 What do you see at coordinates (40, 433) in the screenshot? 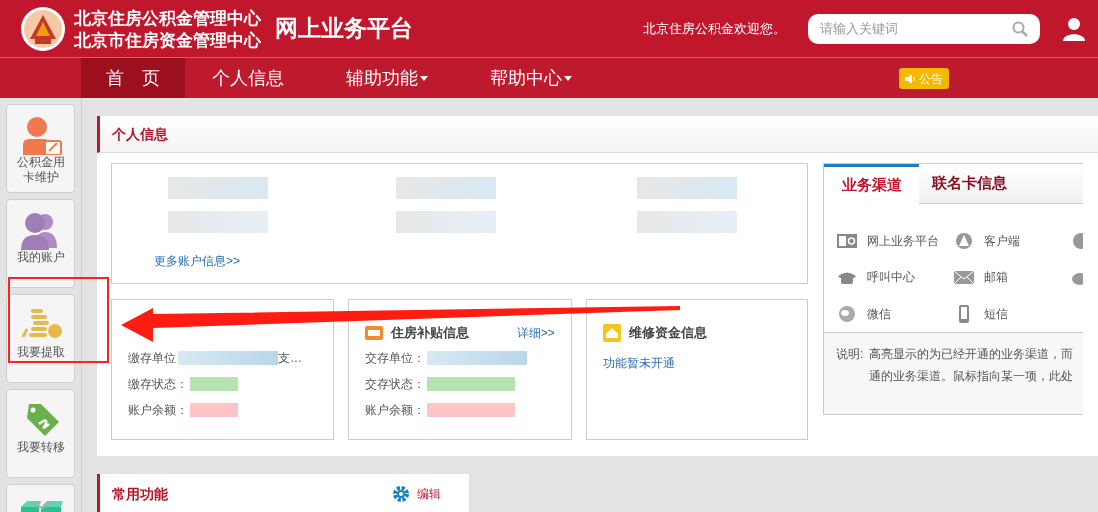
I see `sidebar-item: 我要转移` at bounding box center [40, 433].